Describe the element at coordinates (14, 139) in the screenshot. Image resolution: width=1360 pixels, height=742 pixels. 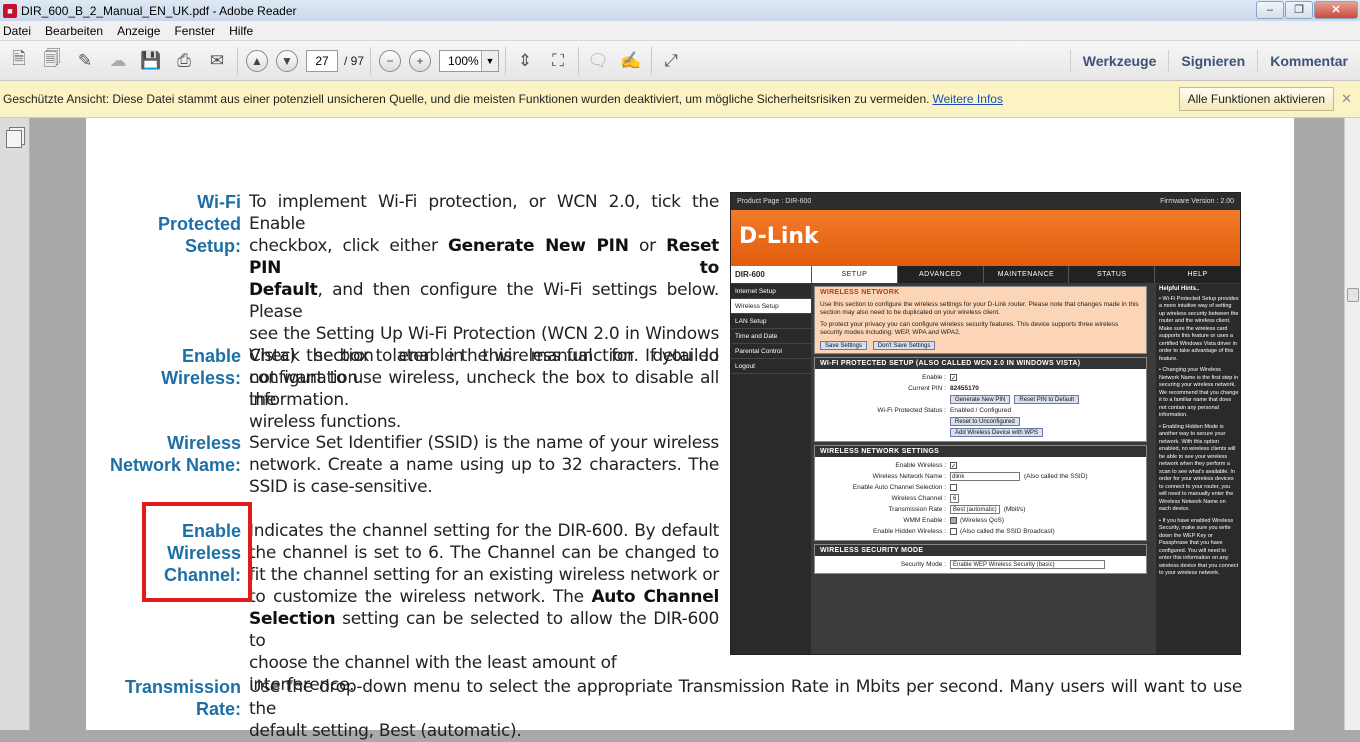
I see `page-thumbnails-icon` at that location.